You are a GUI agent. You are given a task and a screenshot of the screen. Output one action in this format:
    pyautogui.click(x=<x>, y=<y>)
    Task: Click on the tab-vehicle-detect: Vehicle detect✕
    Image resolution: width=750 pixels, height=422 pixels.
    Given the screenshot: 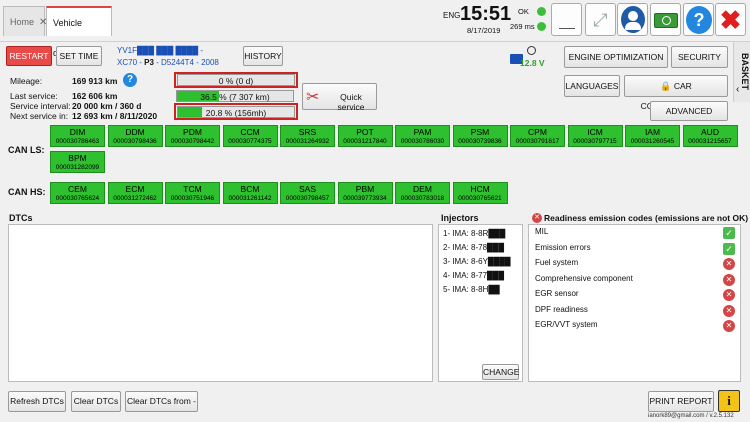 What is the action you would take?
    pyautogui.click(x=79, y=32)
    